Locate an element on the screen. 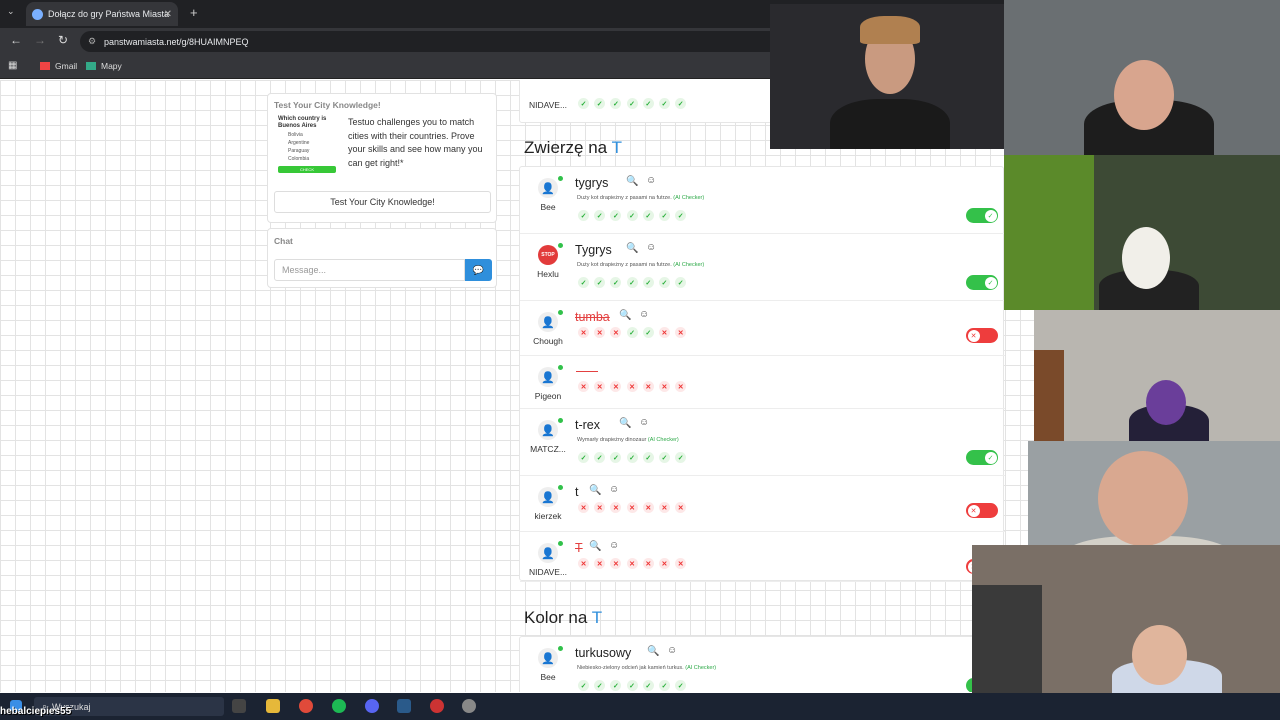  task-view-icon is located at coordinates (239, 706).